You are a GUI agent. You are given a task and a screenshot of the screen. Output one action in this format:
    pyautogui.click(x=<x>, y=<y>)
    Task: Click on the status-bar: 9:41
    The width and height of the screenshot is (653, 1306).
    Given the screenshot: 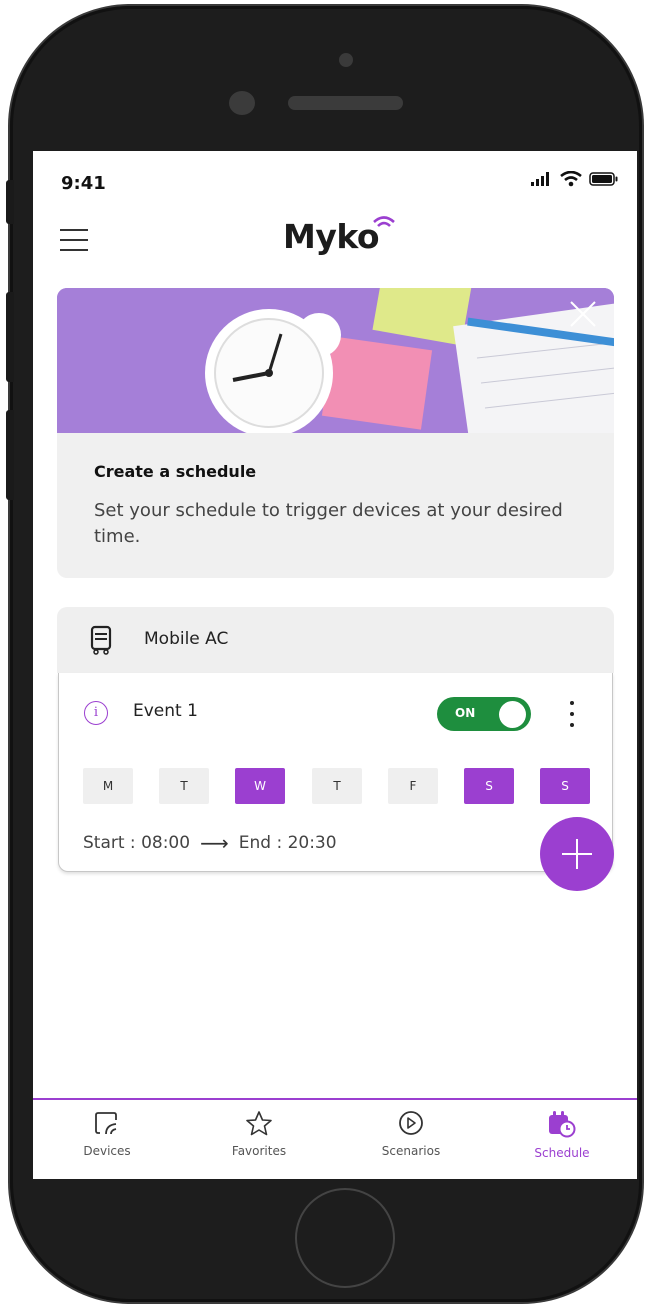 What is the action you would take?
    pyautogui.click(x=335, y=181)
    